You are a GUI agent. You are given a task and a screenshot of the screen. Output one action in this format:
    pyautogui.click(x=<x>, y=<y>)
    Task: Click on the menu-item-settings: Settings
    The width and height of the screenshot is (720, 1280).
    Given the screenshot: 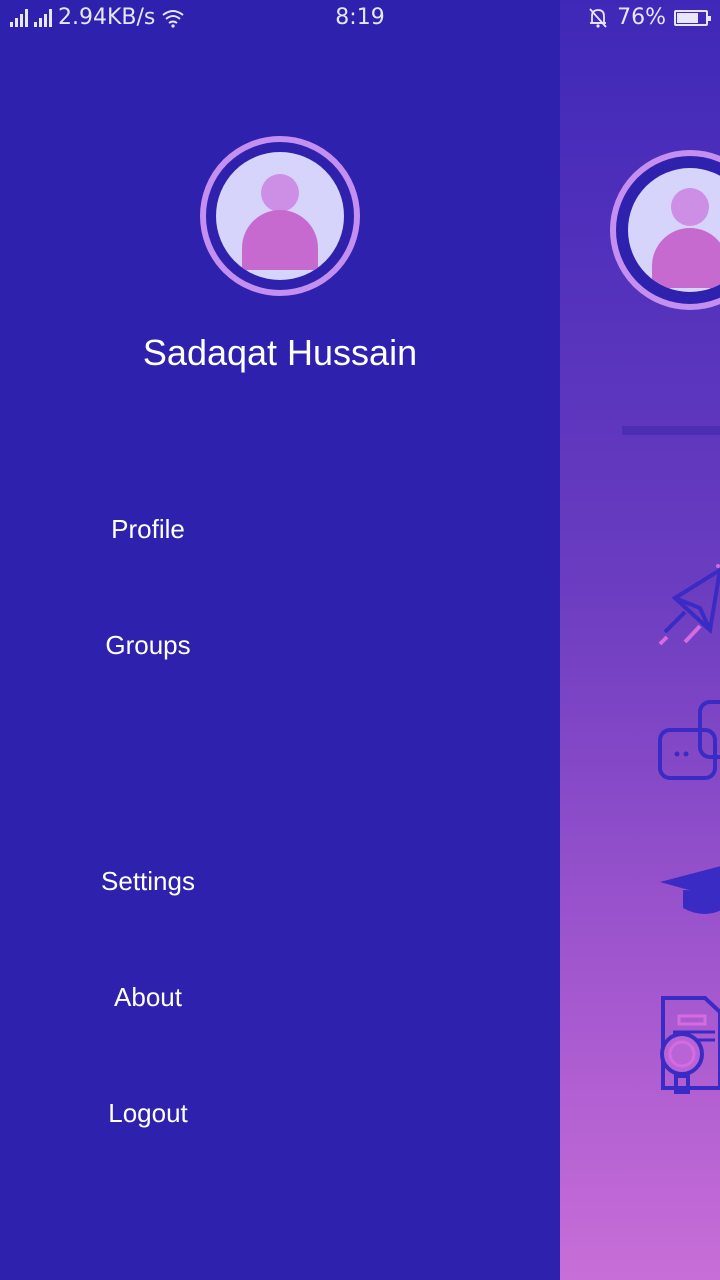 What is the action you would take?
    pyautogui.click(x=148, y=881)
    